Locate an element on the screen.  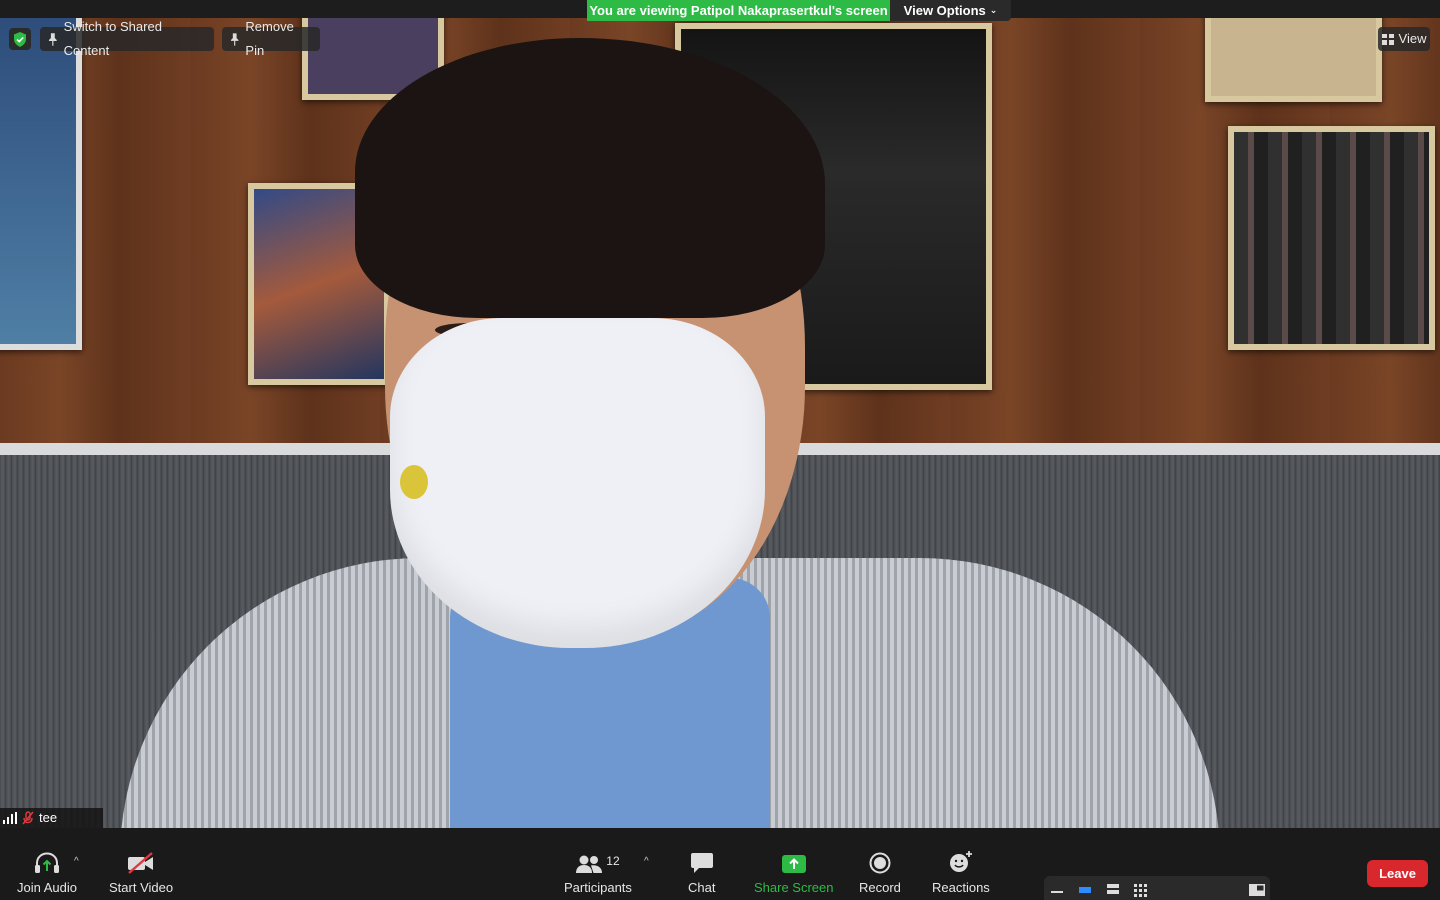
pop-out-icon is located at coordinates (1257, 890).